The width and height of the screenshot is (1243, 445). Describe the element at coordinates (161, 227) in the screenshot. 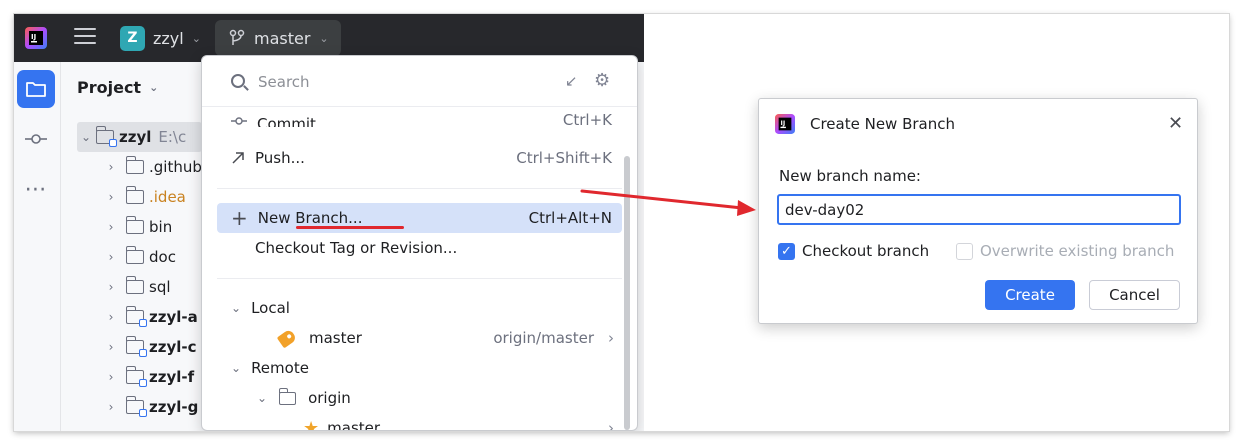

I see `tree-item-label: bin` at that location.